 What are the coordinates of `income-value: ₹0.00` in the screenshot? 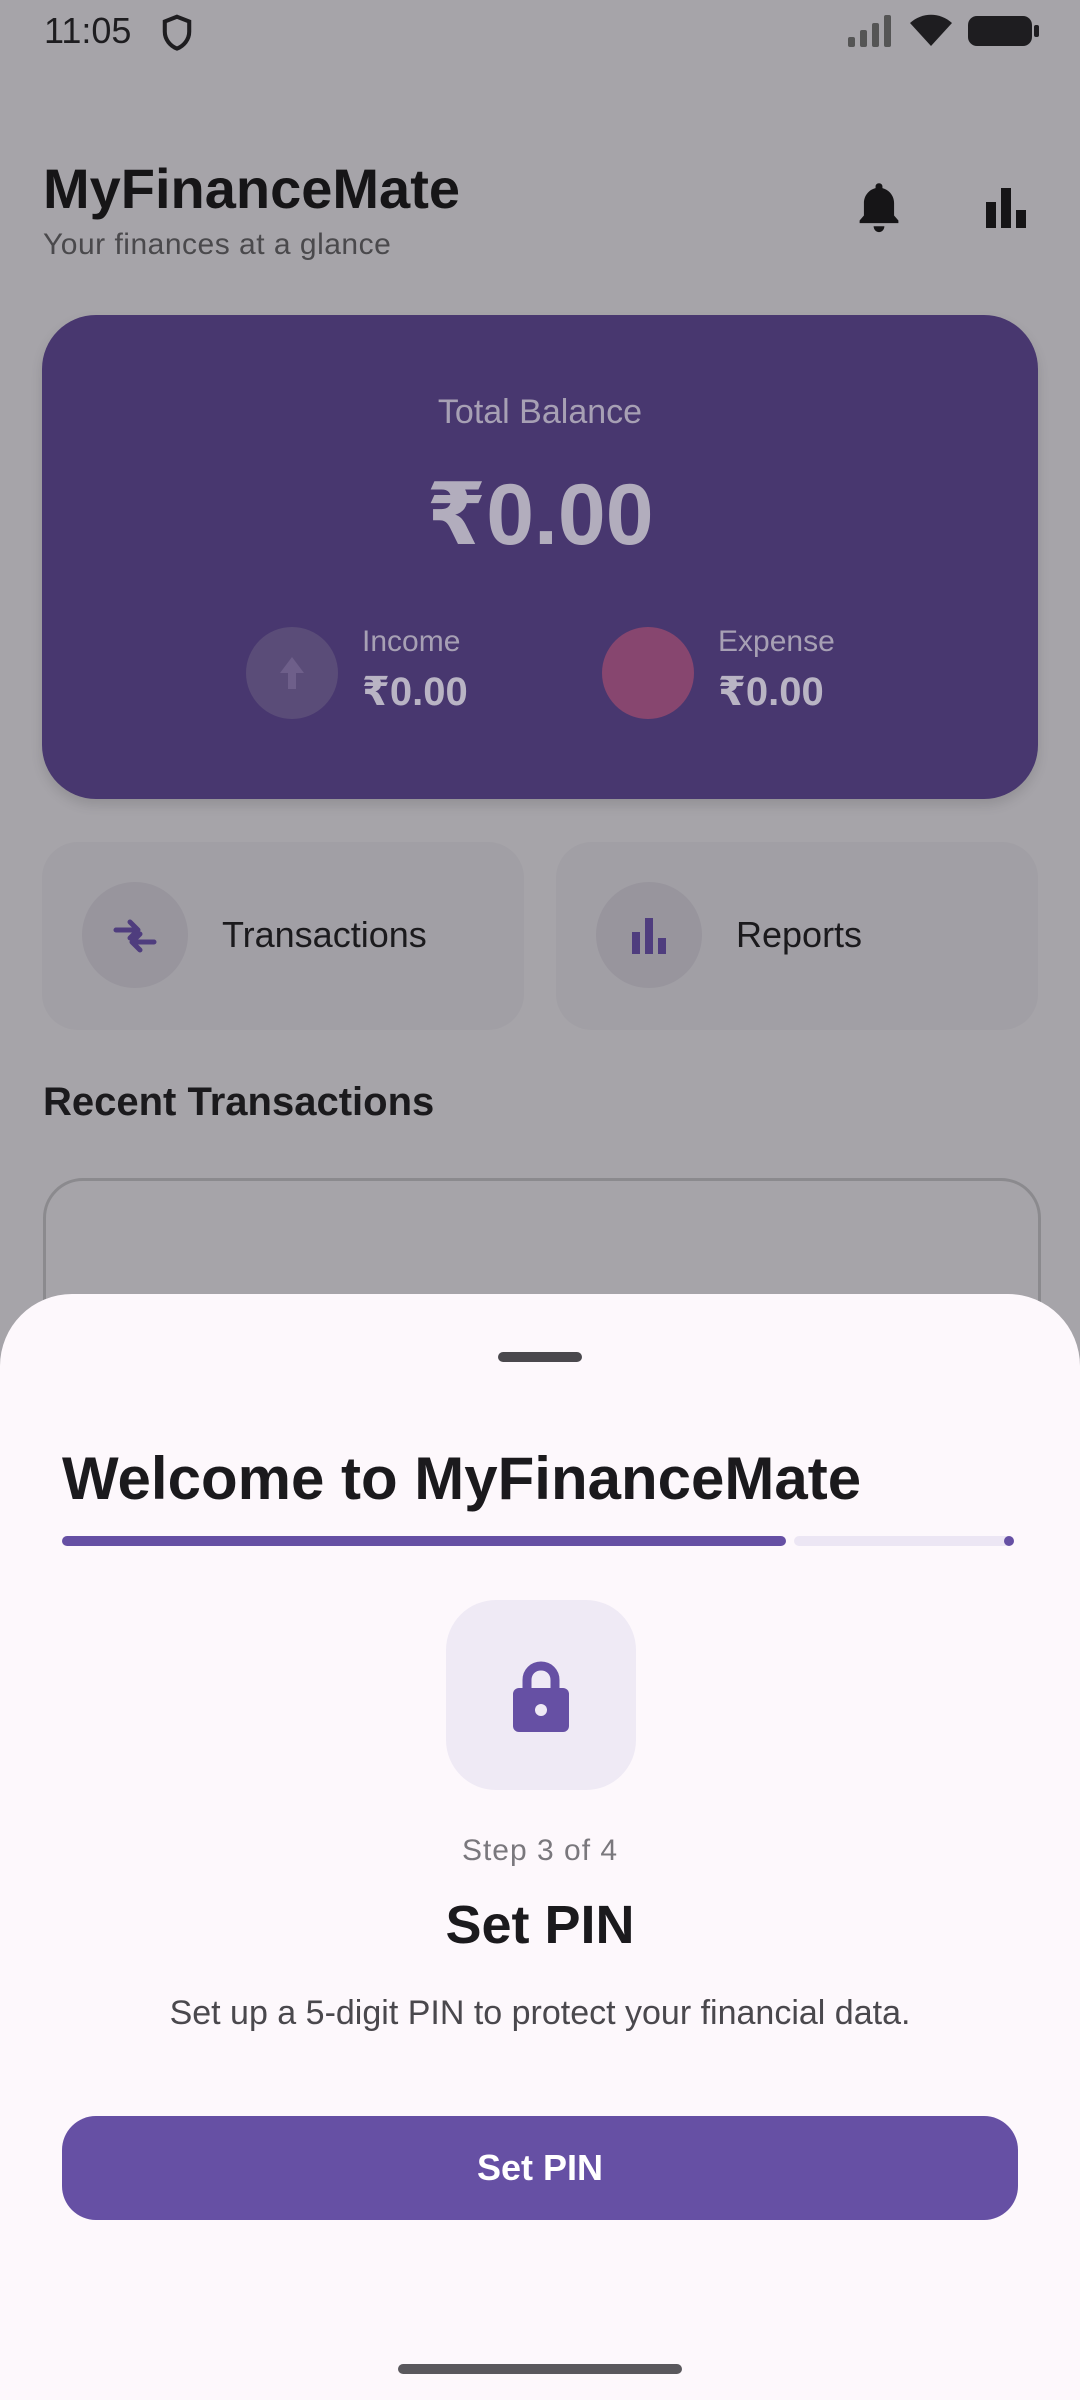 It's located at (415, 692).